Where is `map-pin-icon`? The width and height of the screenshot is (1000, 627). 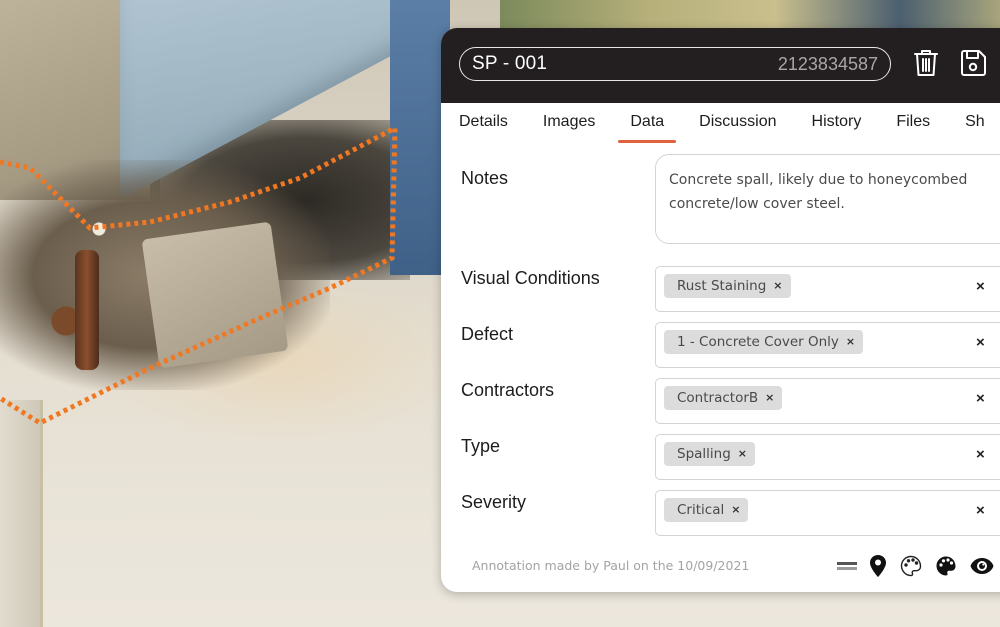 map-pin-icon is located at coordinates (878, 566).